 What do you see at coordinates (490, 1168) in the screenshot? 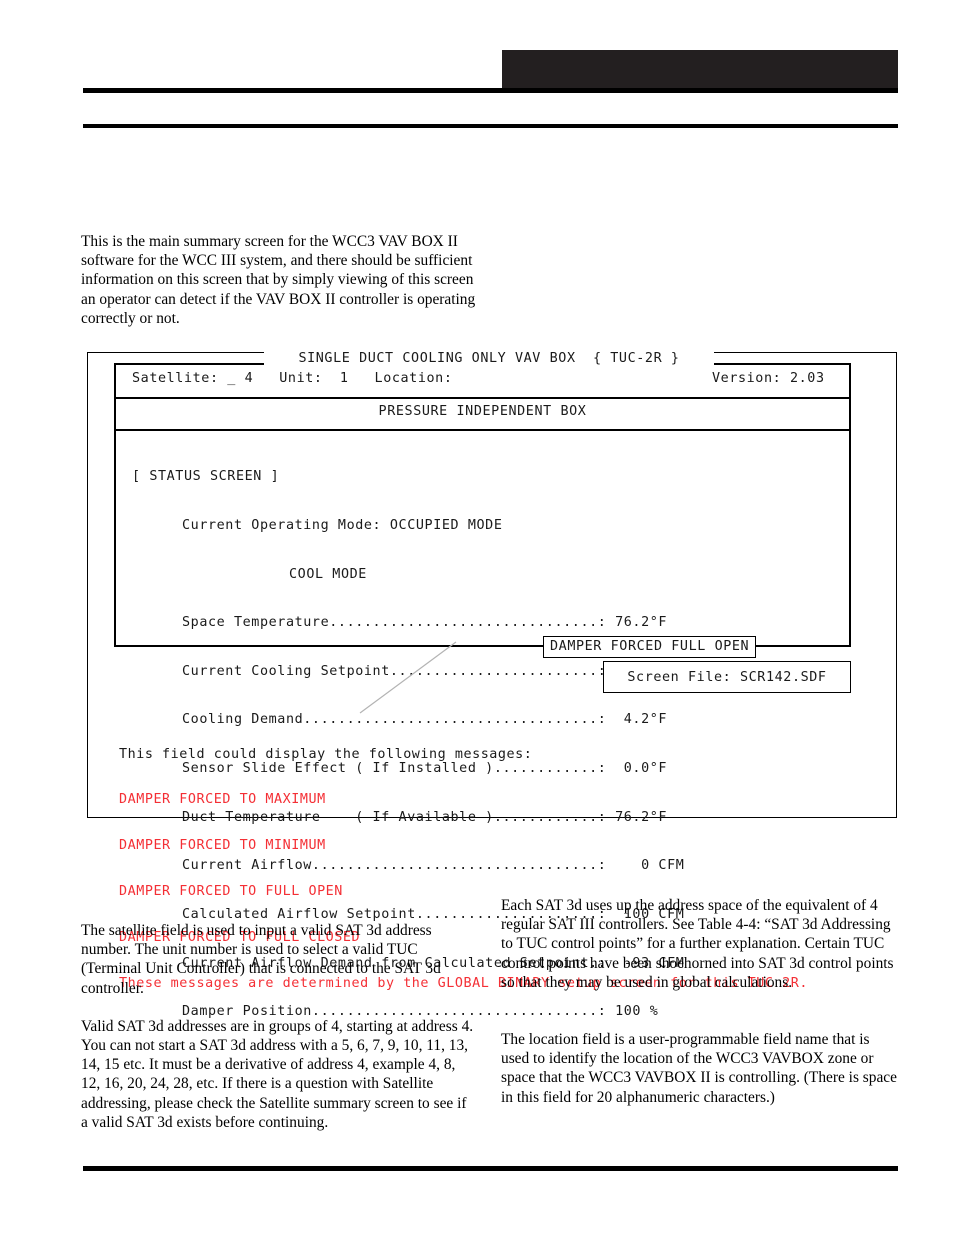
I see `footer-rule` at bounding box center [490, 1168].